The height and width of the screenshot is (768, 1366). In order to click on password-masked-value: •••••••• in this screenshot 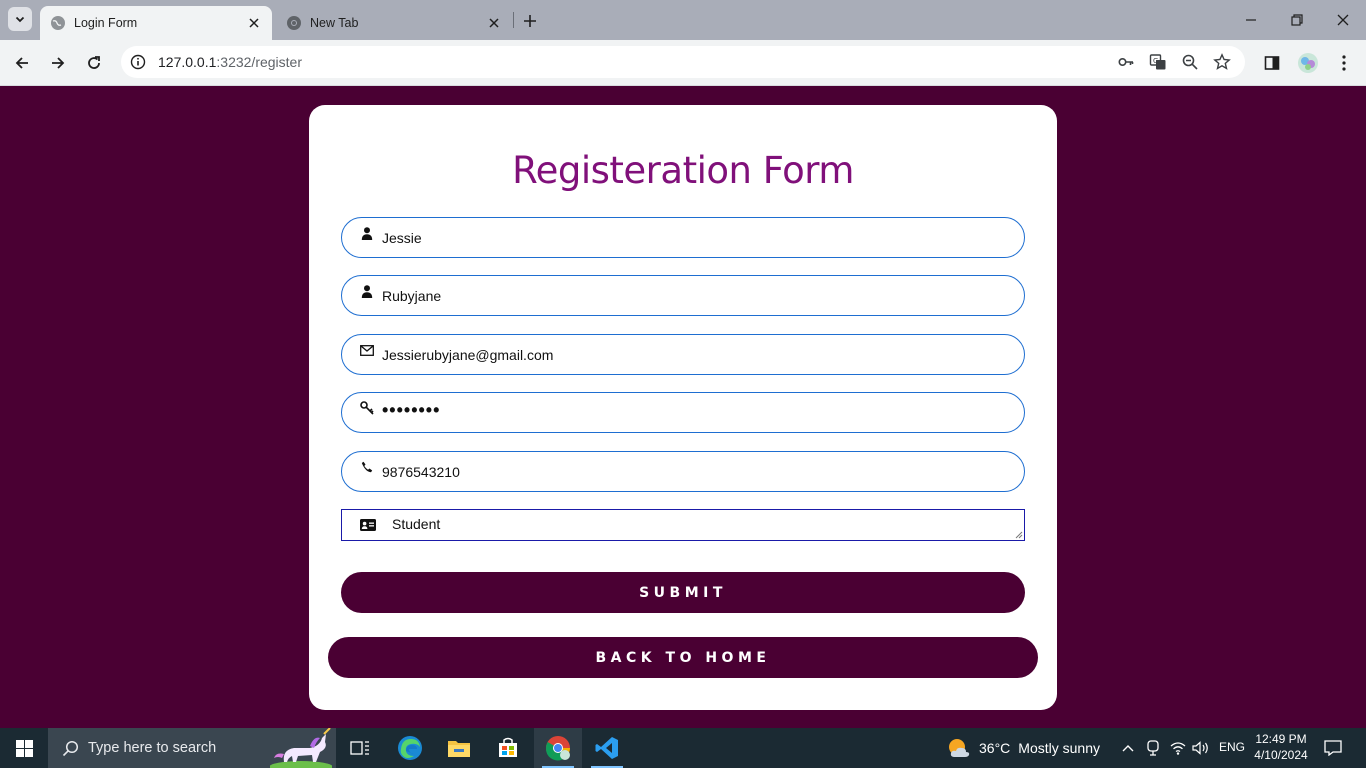, I will do `click(411, 410)`.